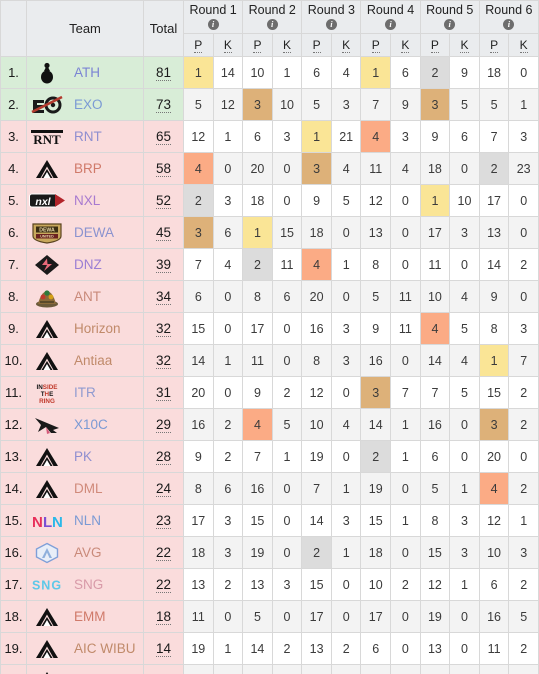 The height and width of the screenshot is (674, 539). I want to click on total-value: 18, so click(163, 616).